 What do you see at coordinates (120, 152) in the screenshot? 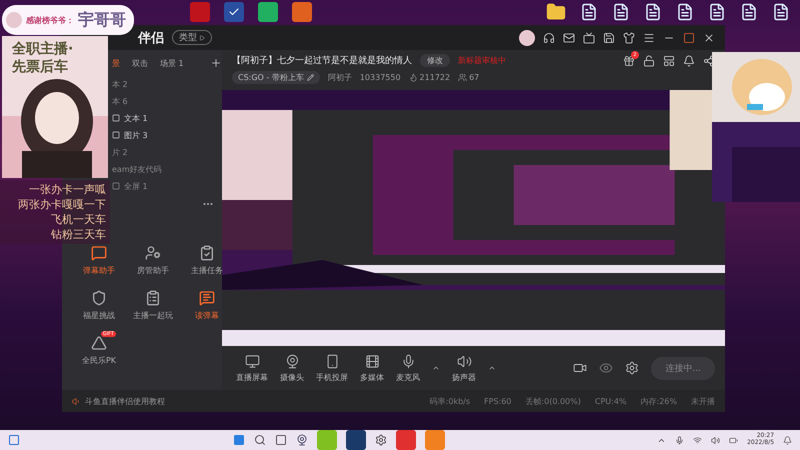
I see `source-item: 片 2` at bounding box center [120, 152].